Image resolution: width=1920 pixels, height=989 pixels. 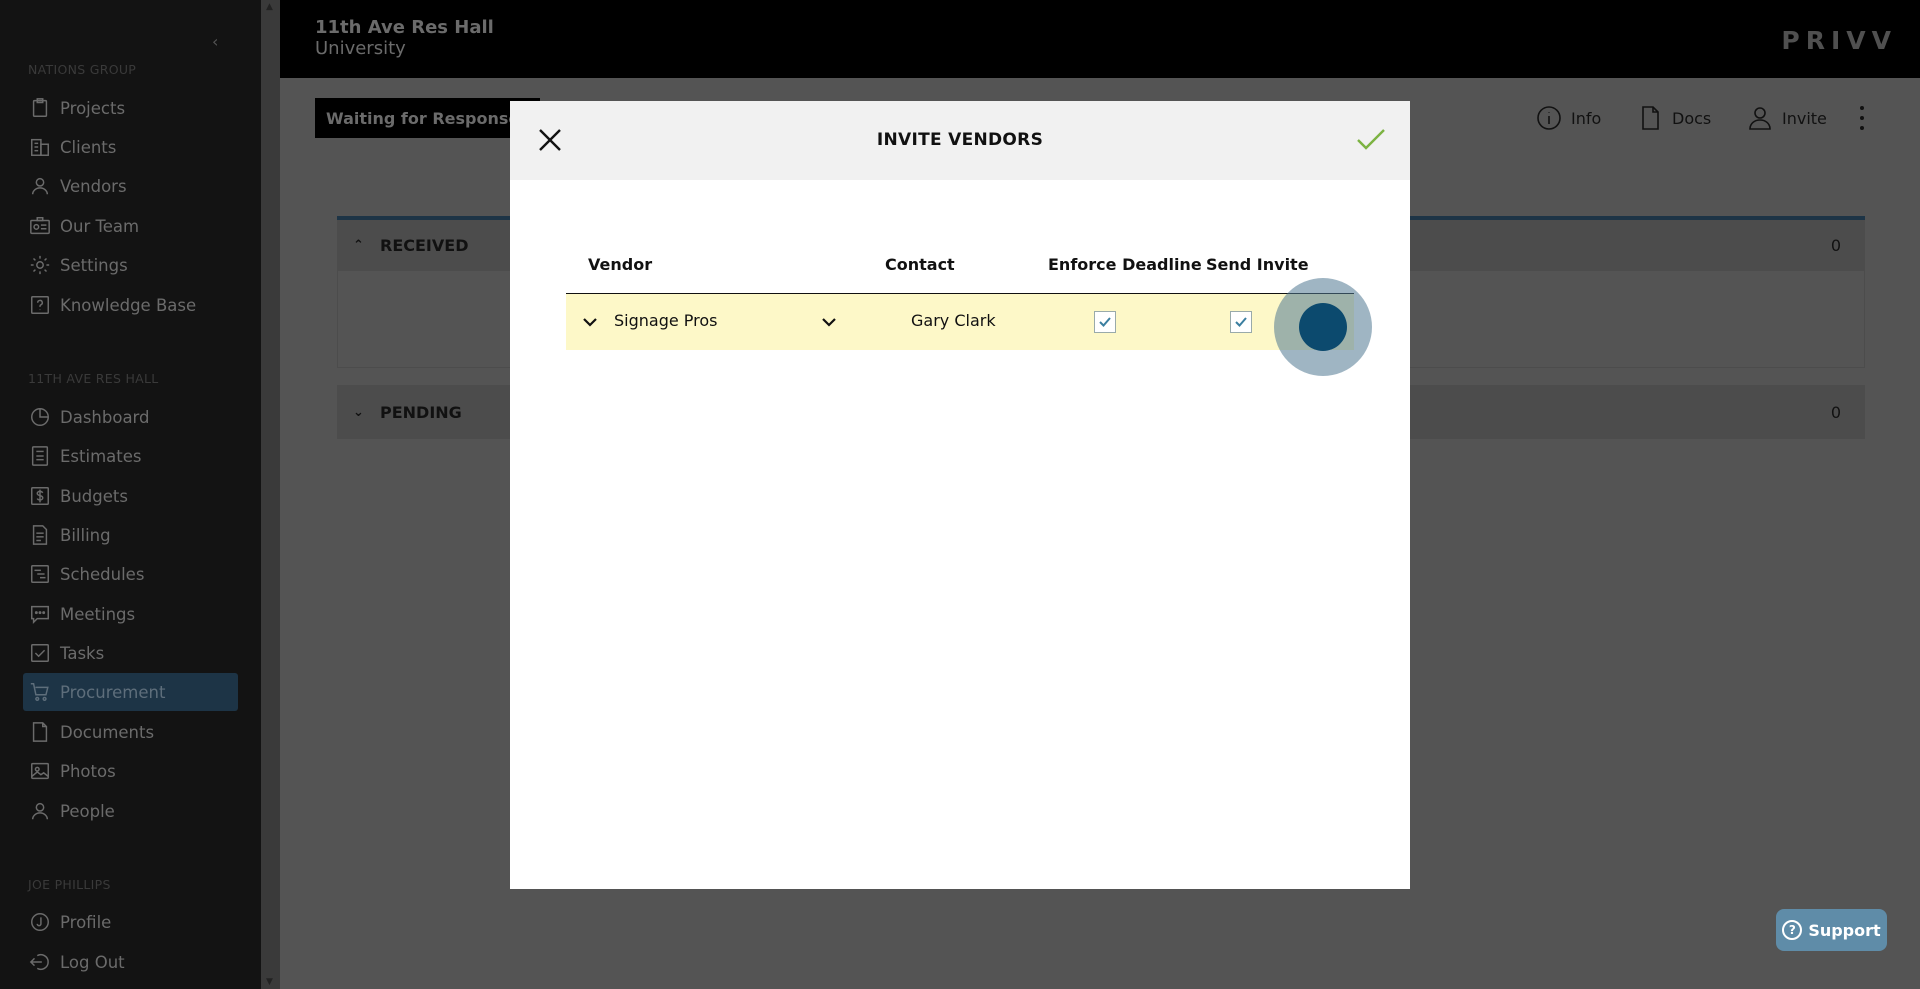 I want to click on info-button: Info, so click(x=1568, y=118).